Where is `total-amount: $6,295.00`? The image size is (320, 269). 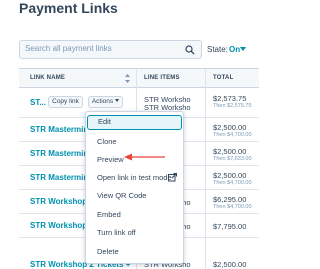
total-amount: $6,295.00 is located at coordinates (230, 199).